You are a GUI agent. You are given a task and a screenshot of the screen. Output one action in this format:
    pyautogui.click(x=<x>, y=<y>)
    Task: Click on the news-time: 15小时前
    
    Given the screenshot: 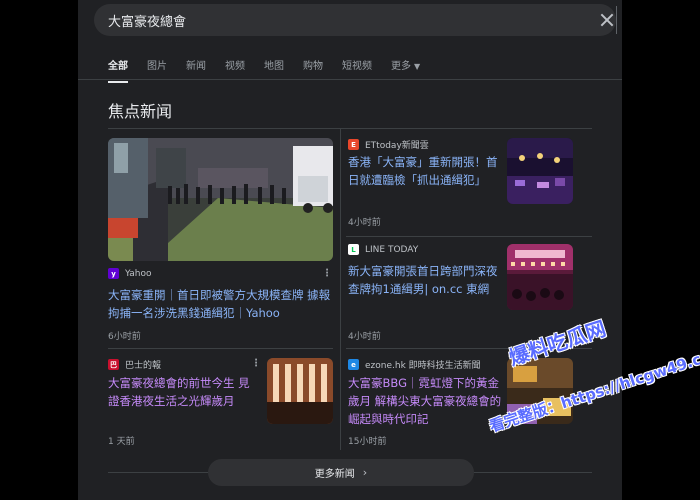 What is the action you would take?
    pyautogui.click(x=367, y=442)
    